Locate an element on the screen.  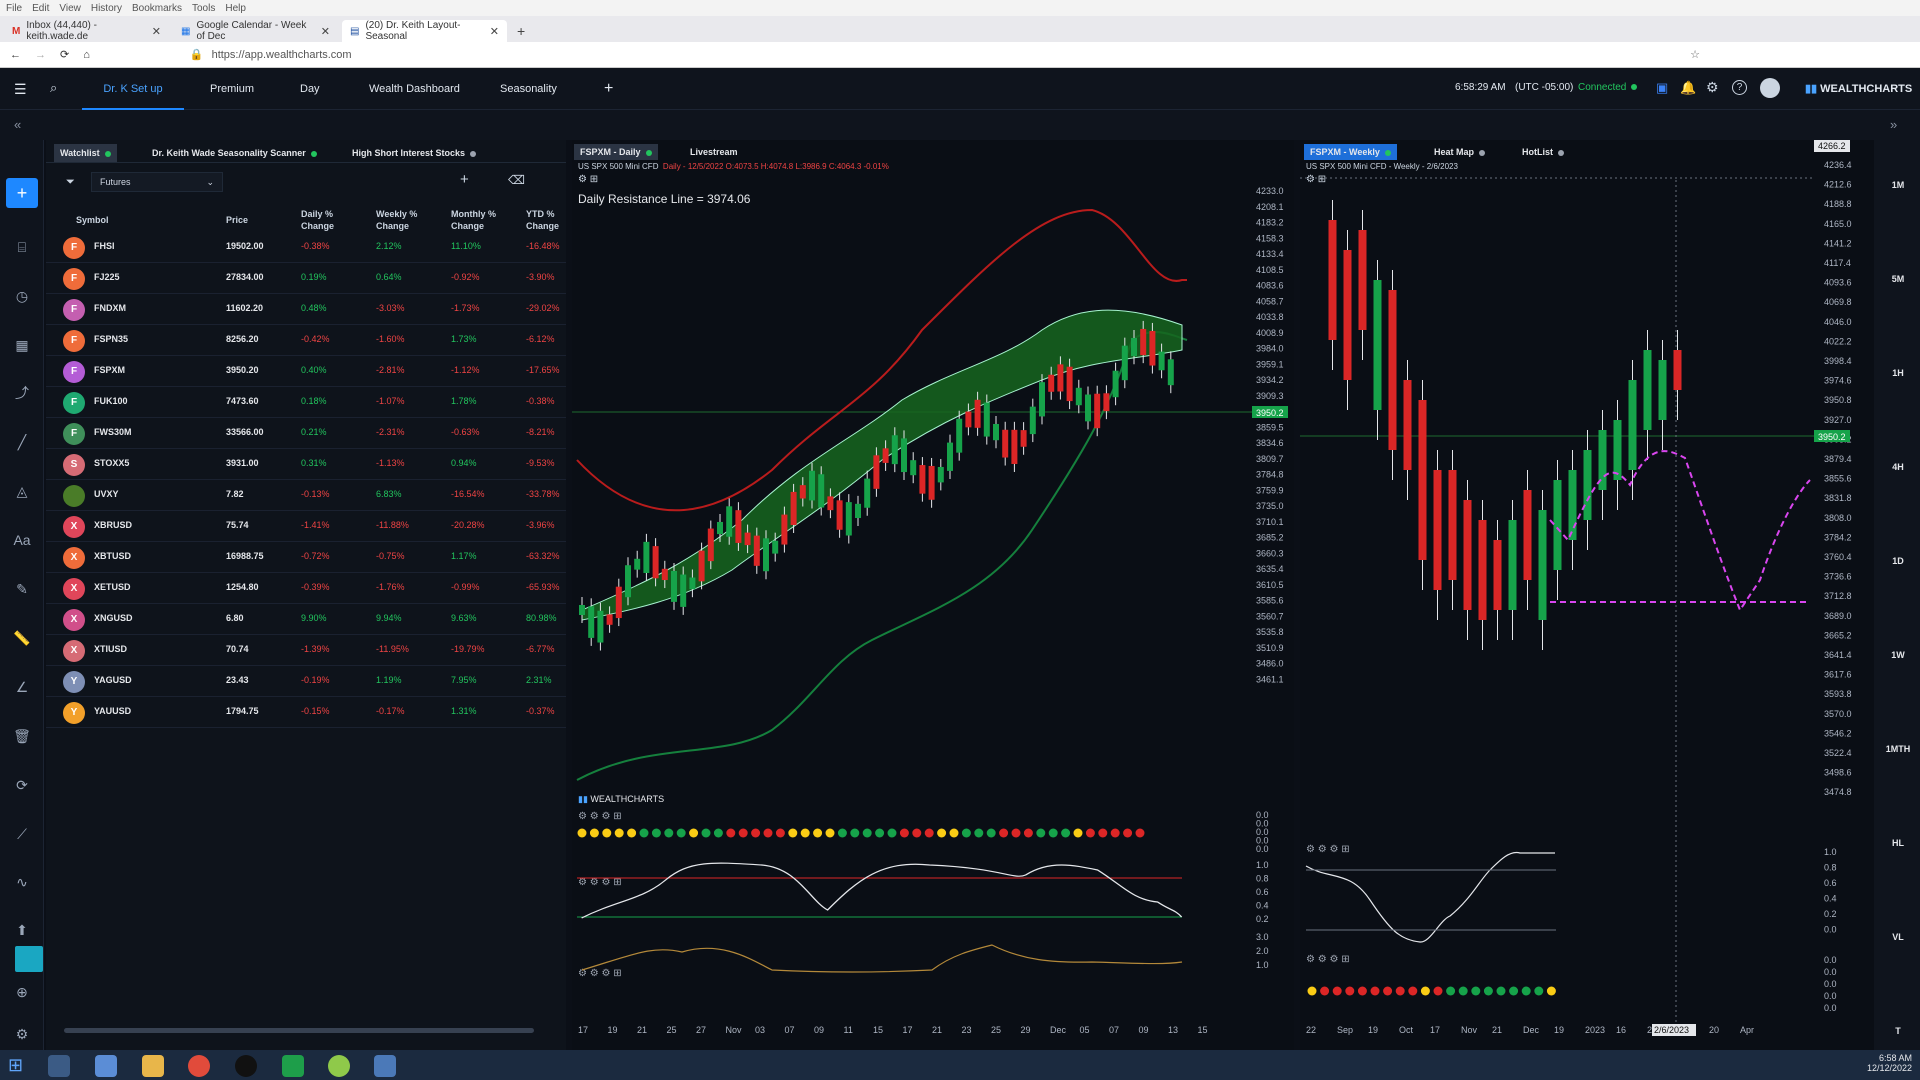
watchlist-row: Y YAUUSD 1794.75 -0.15% -0.17% 1.31% -0.37% is located at coordinates (306, 712).